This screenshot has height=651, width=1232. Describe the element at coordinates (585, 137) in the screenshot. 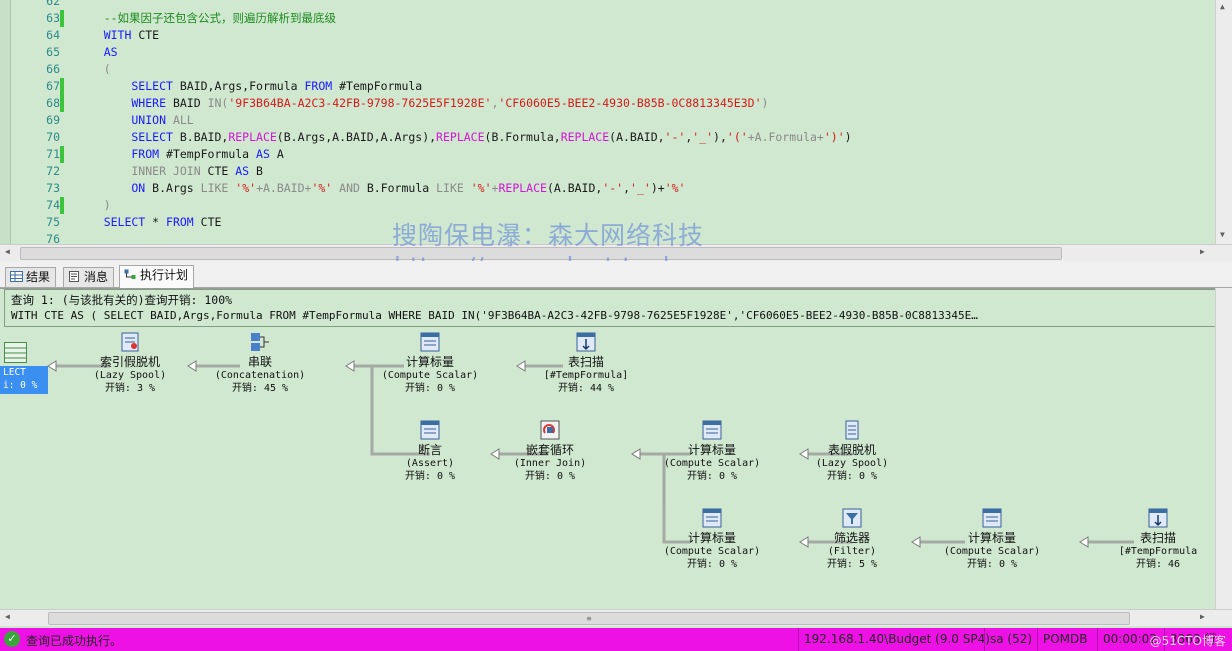

I see `code-token: REPLACE` at that location.